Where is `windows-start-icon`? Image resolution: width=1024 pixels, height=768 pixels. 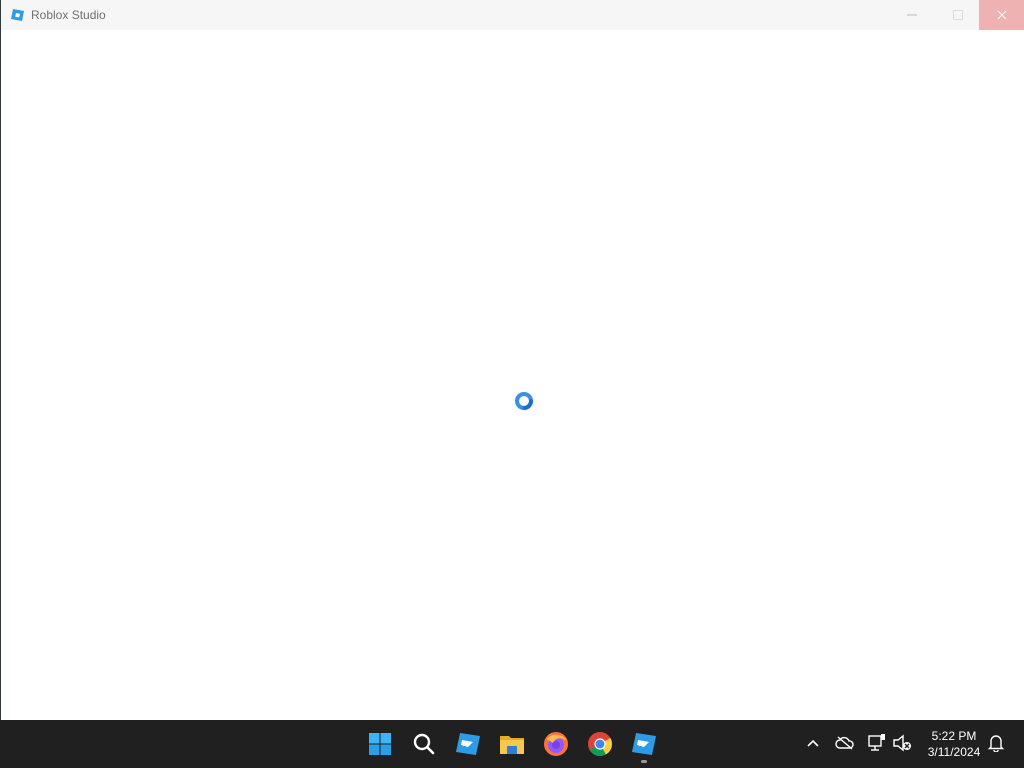
windows-start-icon is located at coordinates (380, 744).